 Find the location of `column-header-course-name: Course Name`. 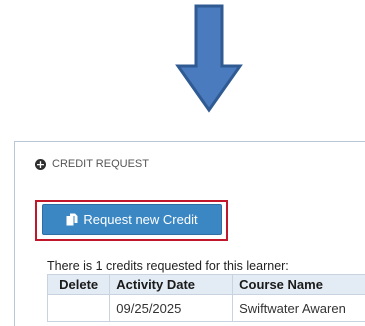

column-header-course-name: Course Name is located at coordinates (298, 284).